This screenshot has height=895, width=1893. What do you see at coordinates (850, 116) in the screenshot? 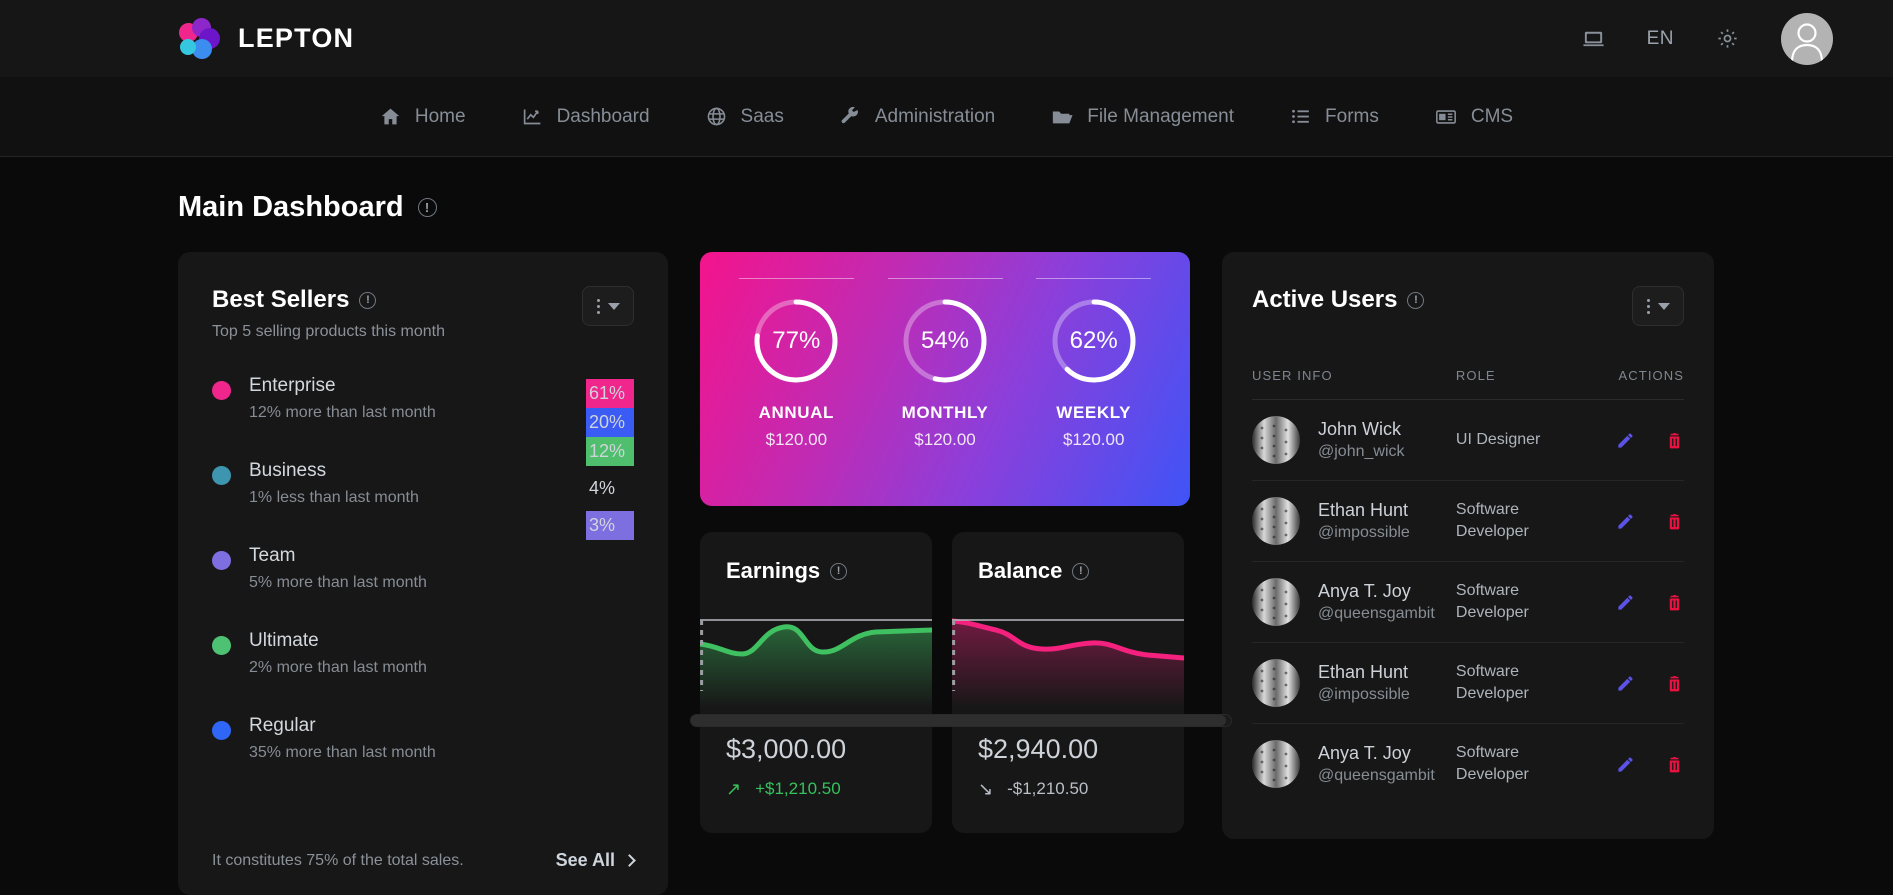
I see `wrench-icon` at bounding box center [850, 116].